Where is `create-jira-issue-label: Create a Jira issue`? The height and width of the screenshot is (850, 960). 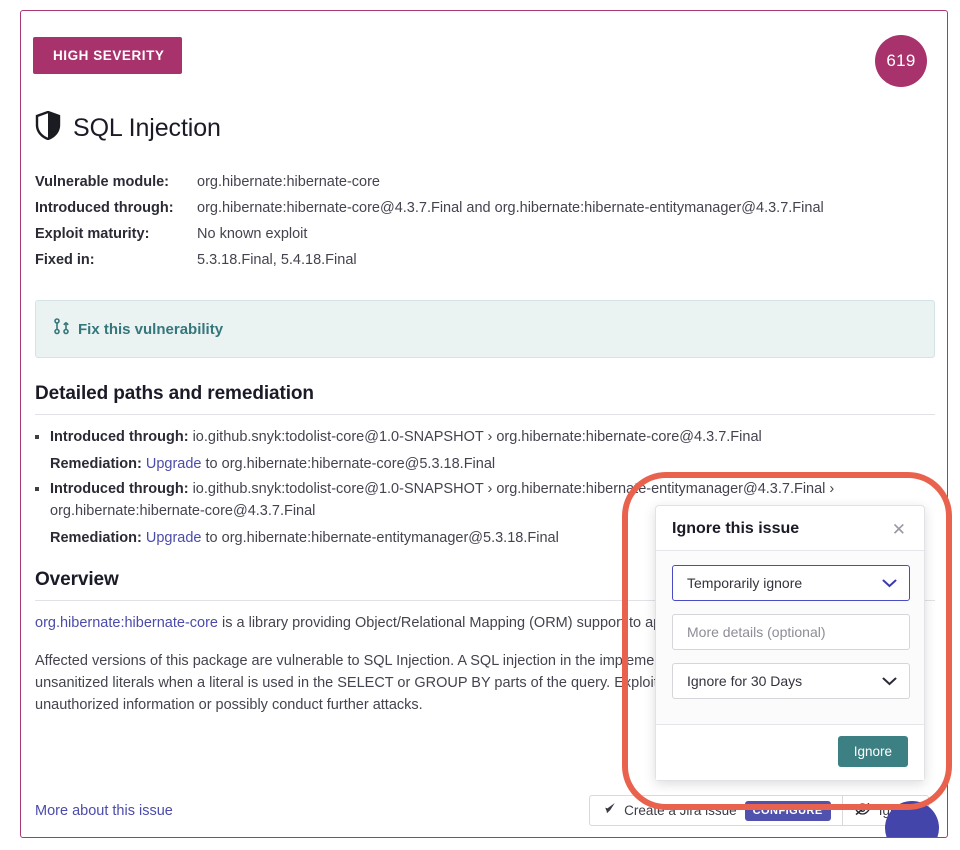
create-jira-issue-label: Create a Jira issue is located at coordinates (680, 810).